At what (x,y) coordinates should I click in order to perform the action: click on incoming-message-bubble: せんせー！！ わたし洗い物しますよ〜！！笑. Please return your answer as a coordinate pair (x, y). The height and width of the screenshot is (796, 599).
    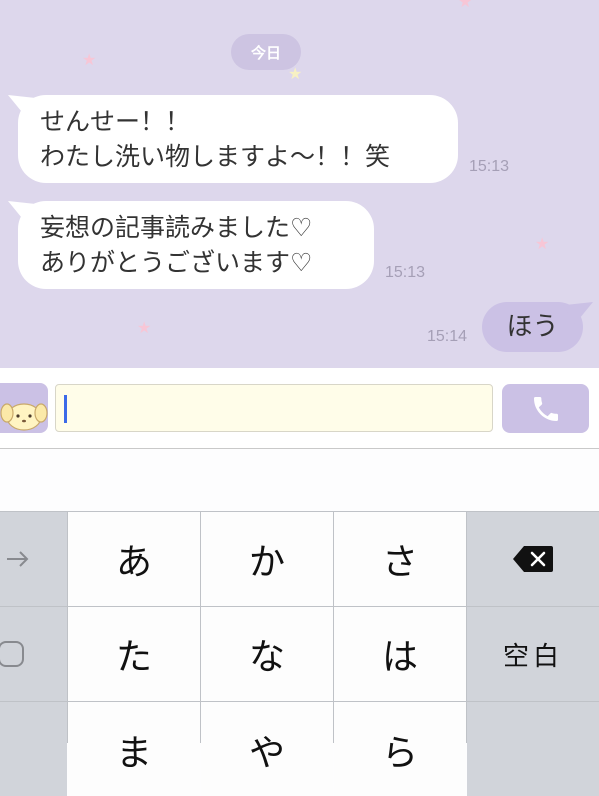
    Looking at the image, I should click on (238, 139).